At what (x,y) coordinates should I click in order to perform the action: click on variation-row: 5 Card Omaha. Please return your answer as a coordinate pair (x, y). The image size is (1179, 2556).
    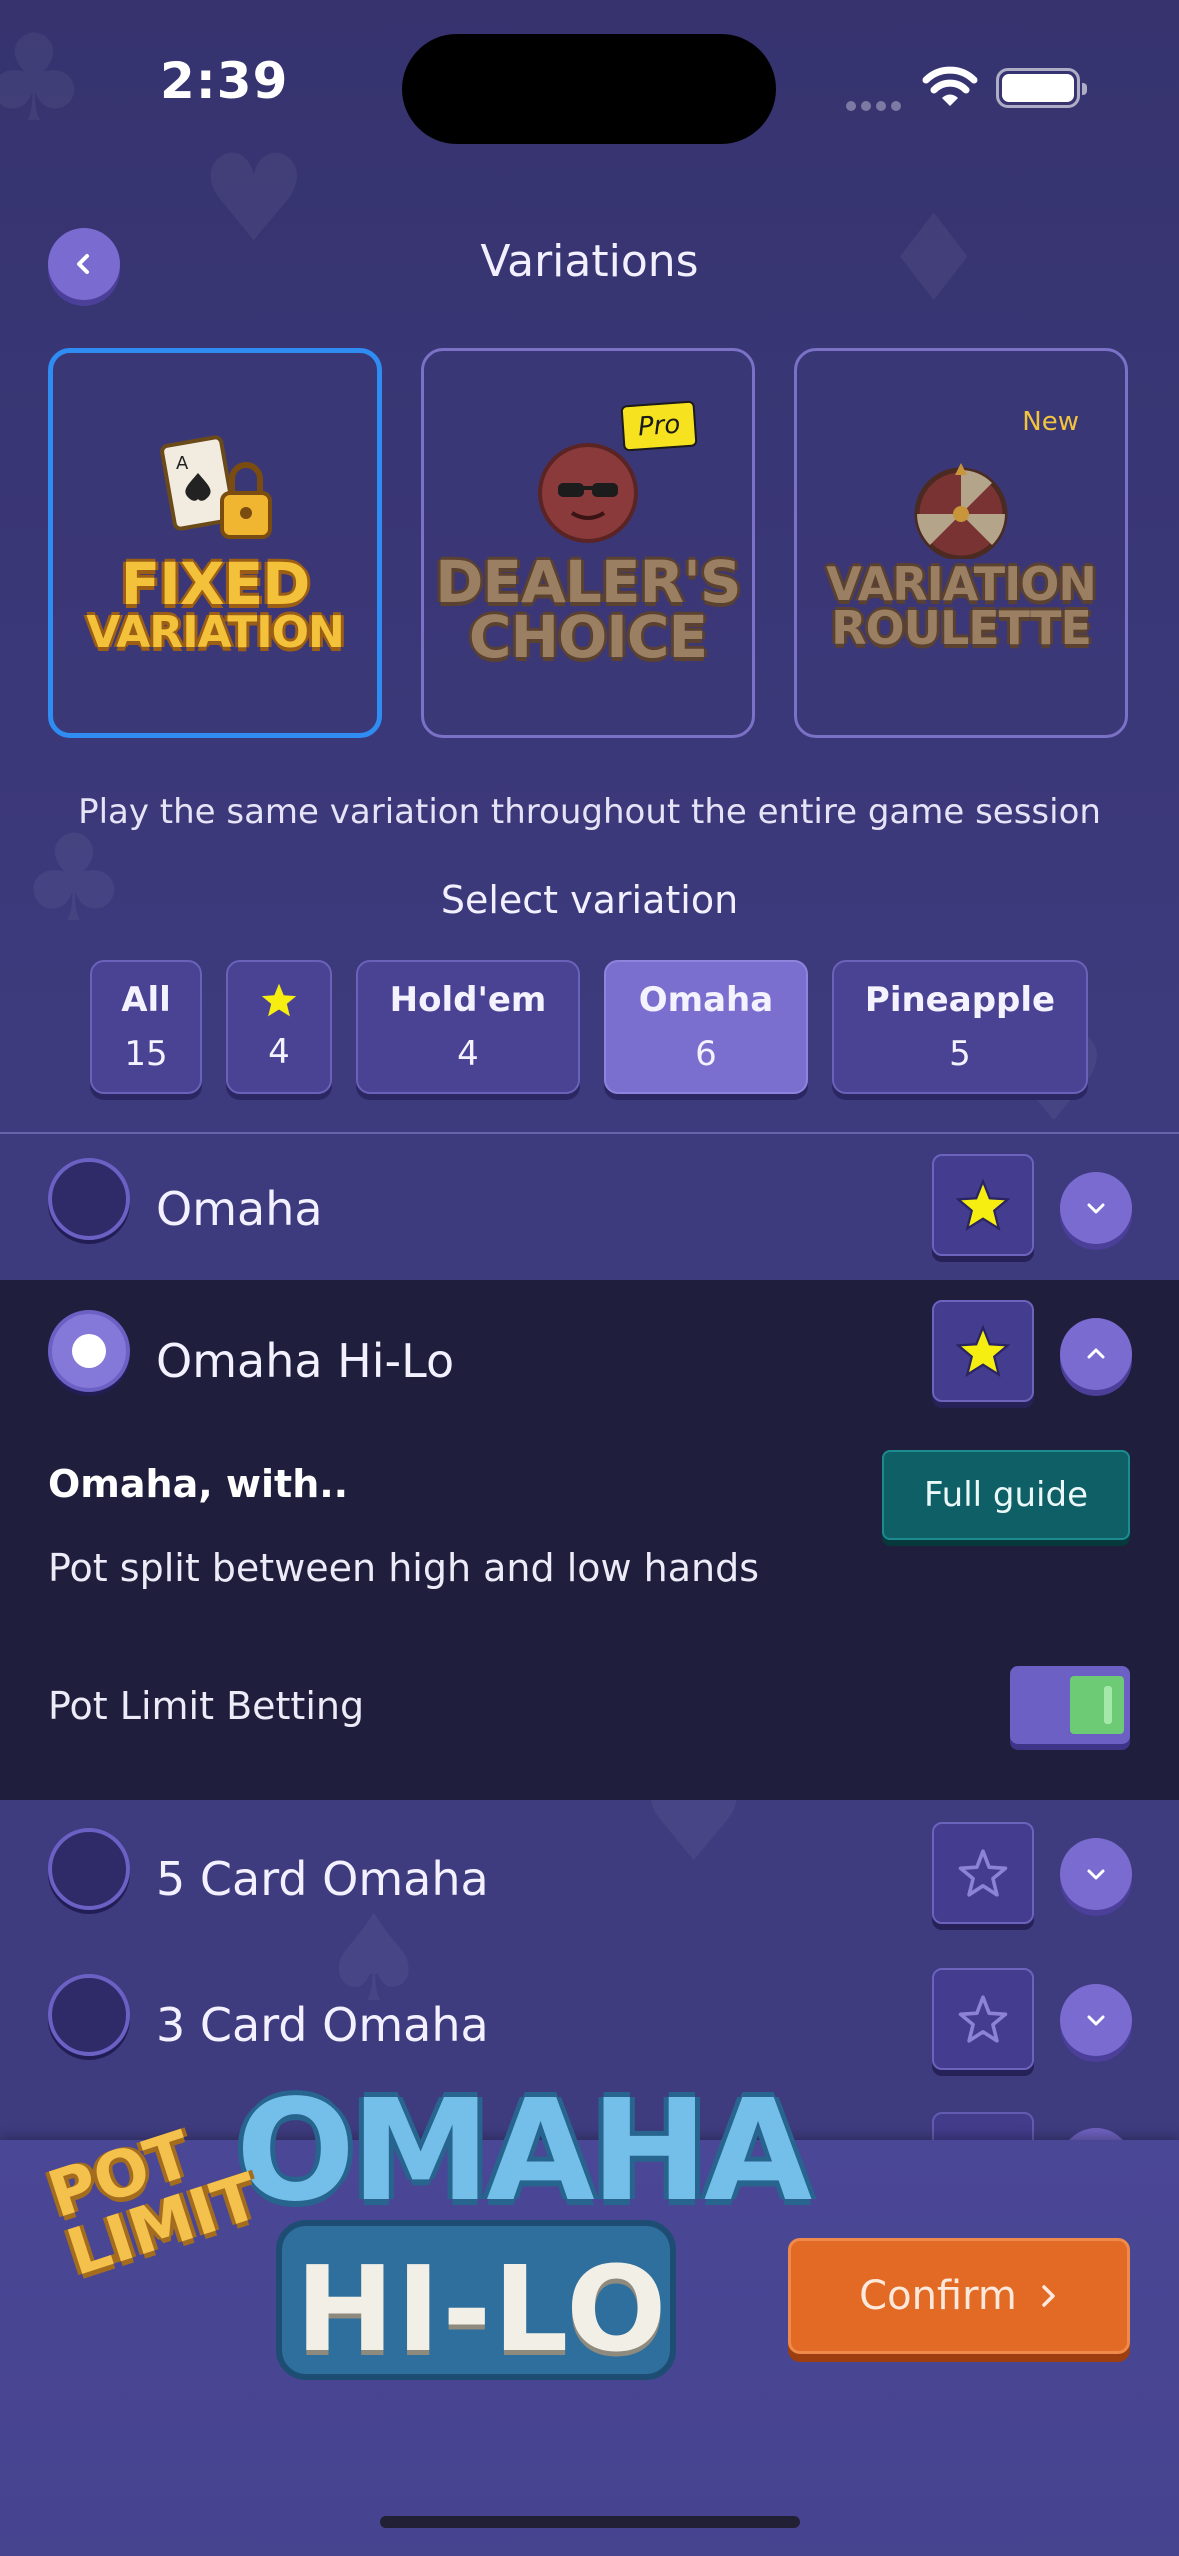
    Looking at the image, I should click on (589, 1873).